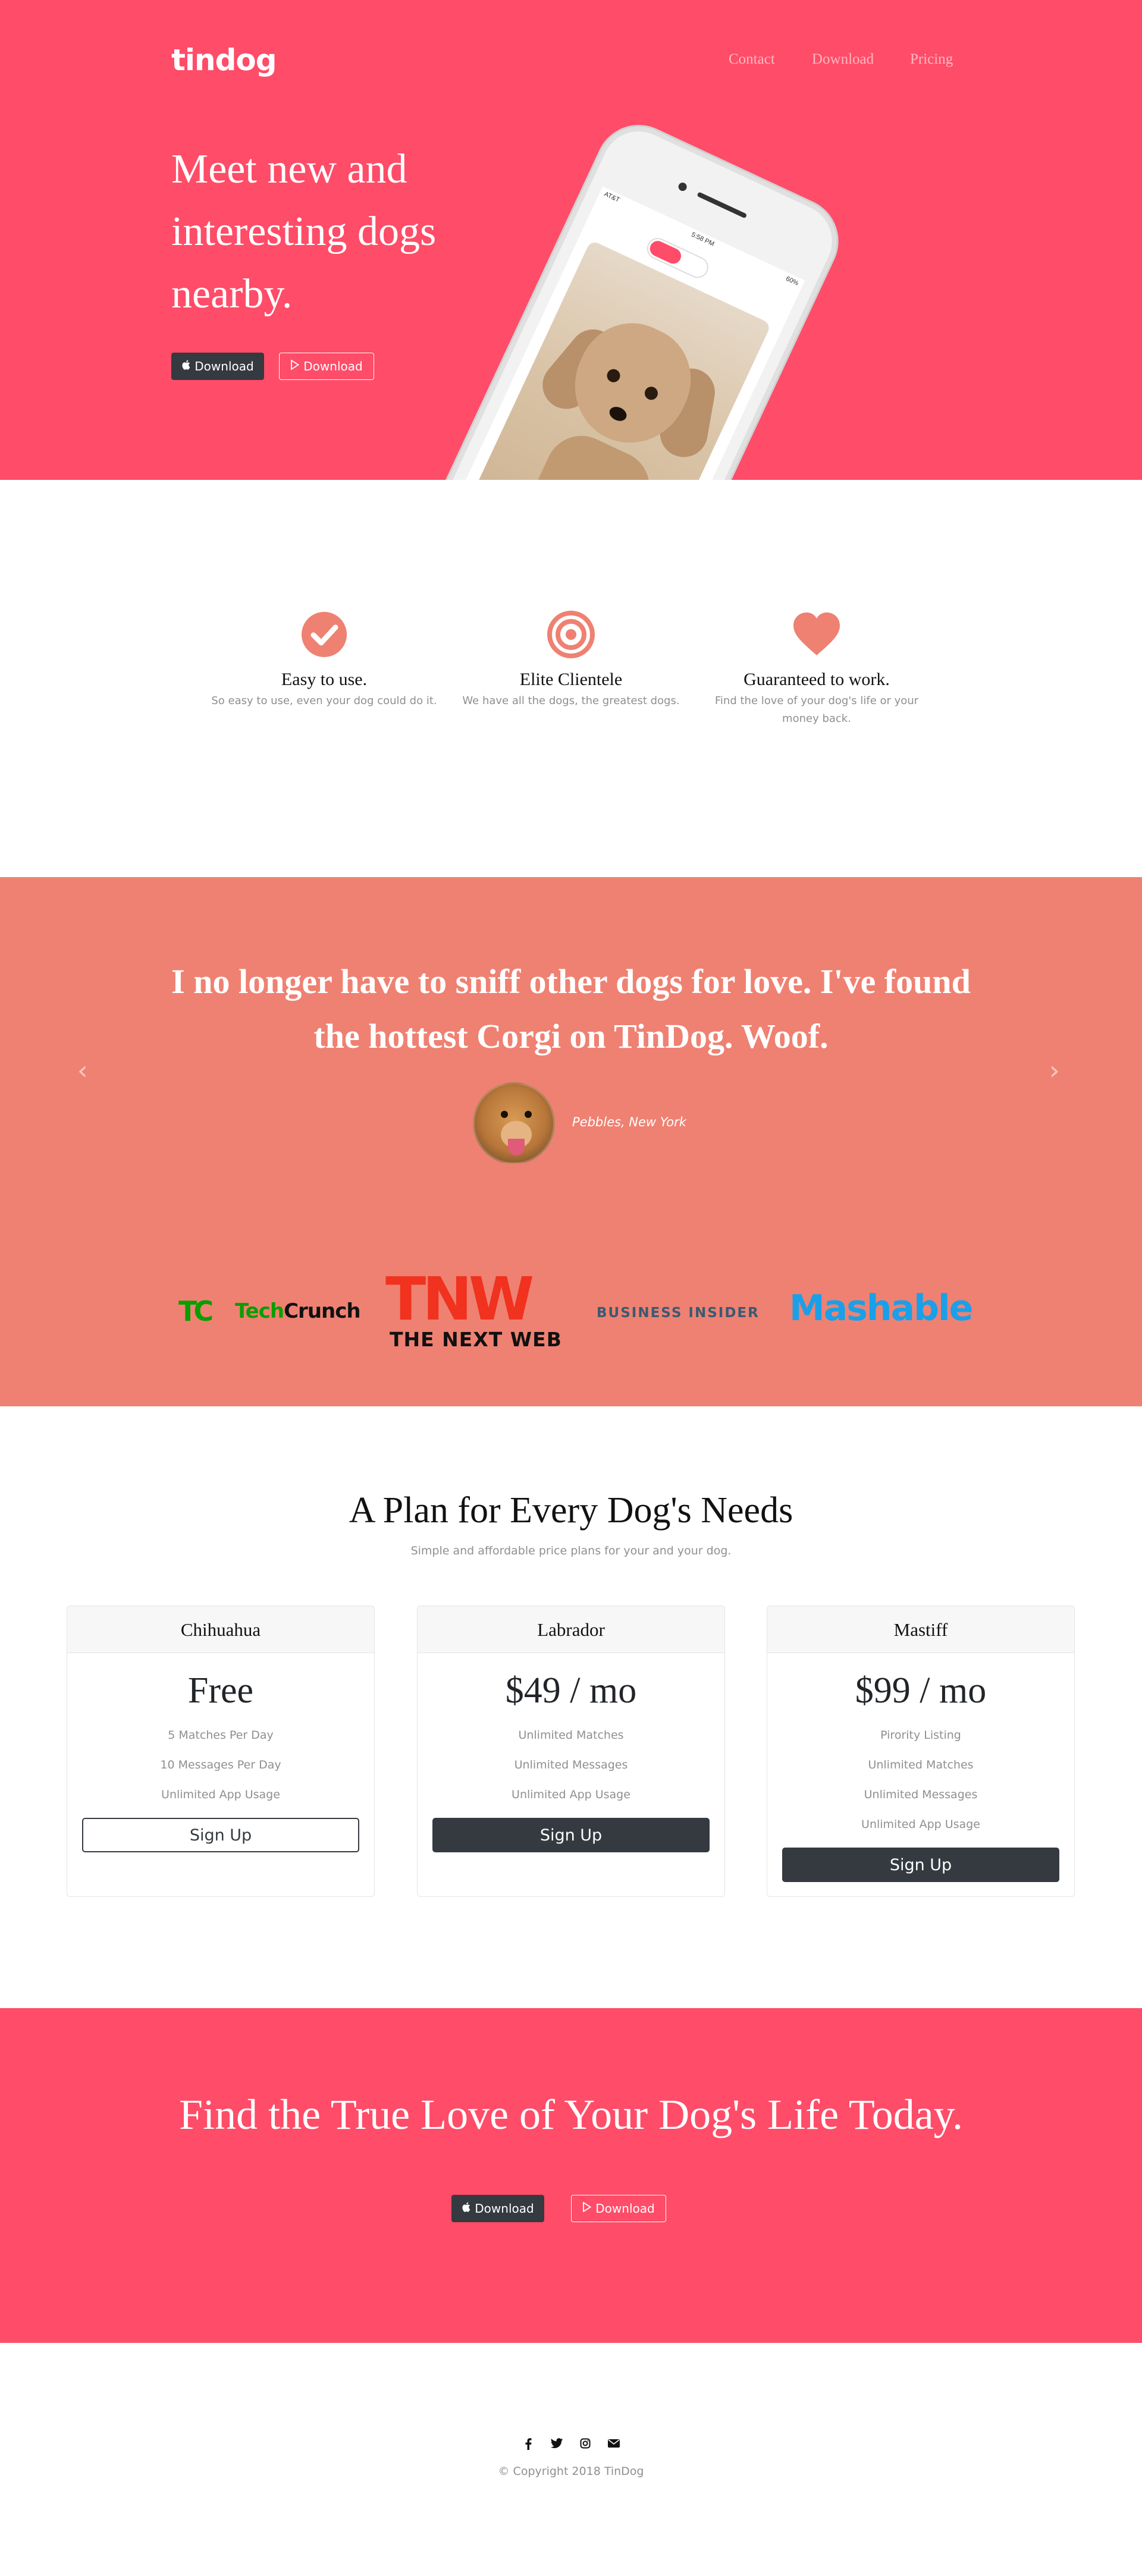 The image size is (1142, 2576). Describe the element at coordinates (196, 1311) in the screenshot. I see `techcrunch-logo-mark: TC` at that location.